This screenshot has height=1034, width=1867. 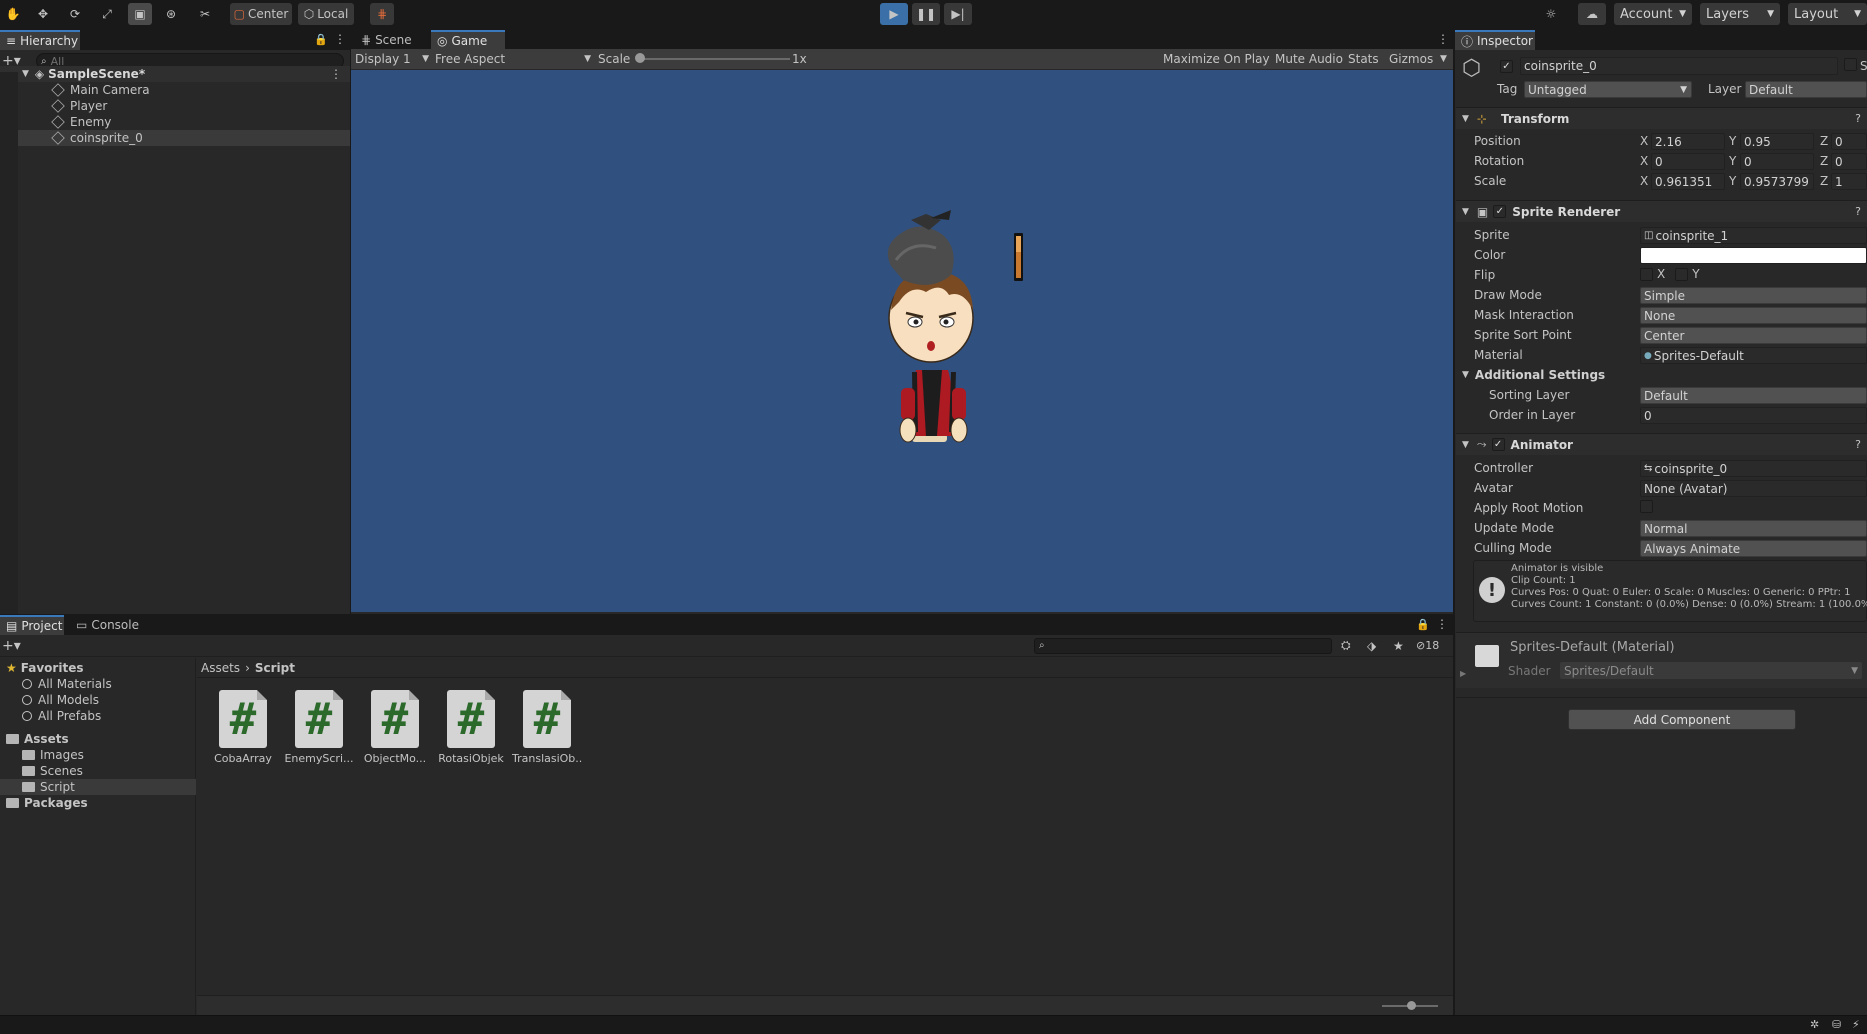 What do you see at coordinates (1688, 181) in the screenshot?
I see `scale-x: 0.961351` at bounding box center [1688, 181].